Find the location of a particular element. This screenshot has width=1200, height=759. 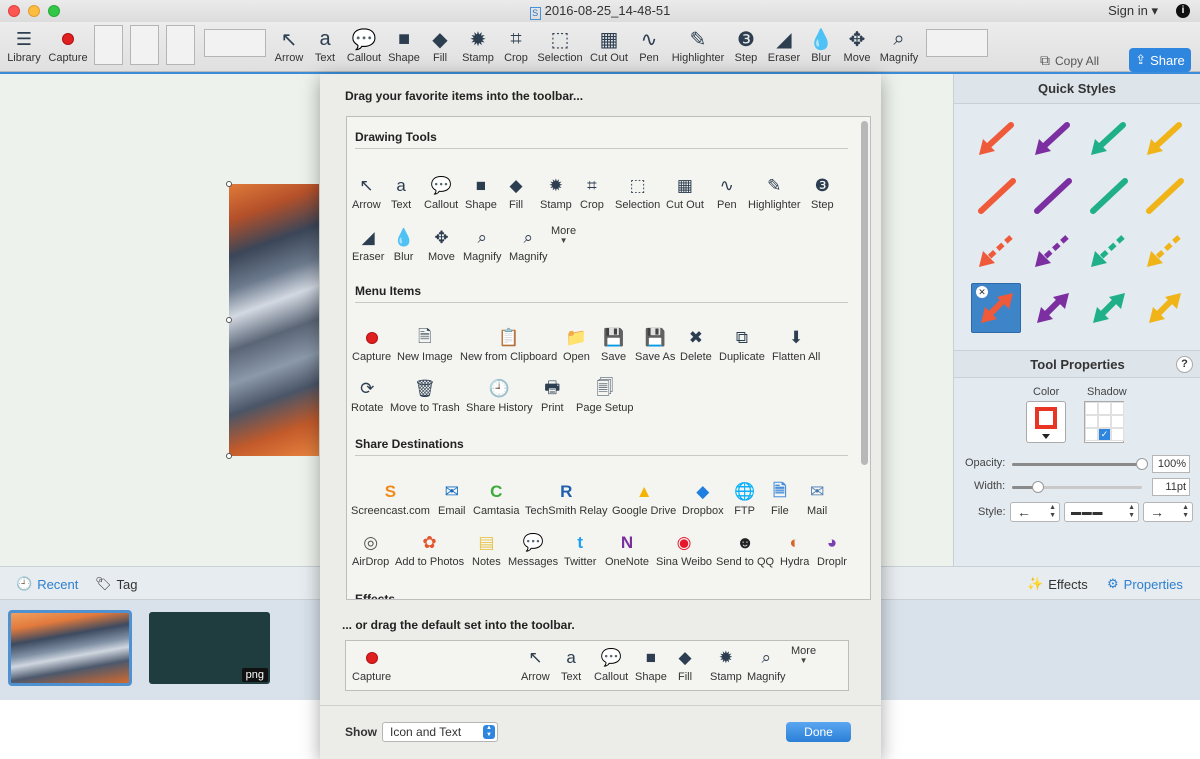

library-button: ☰ Library is located at coordinates (24, 45).